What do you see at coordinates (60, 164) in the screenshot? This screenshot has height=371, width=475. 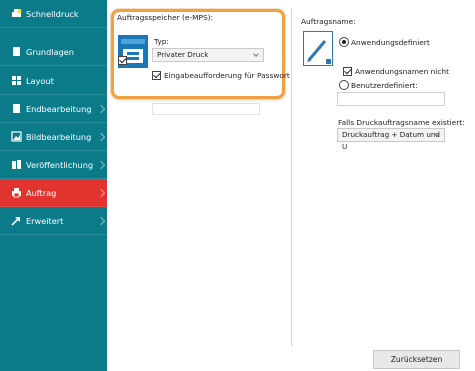 I see `sidebar-item-label: Veröffentlichung` at bounding box center [60, 164].